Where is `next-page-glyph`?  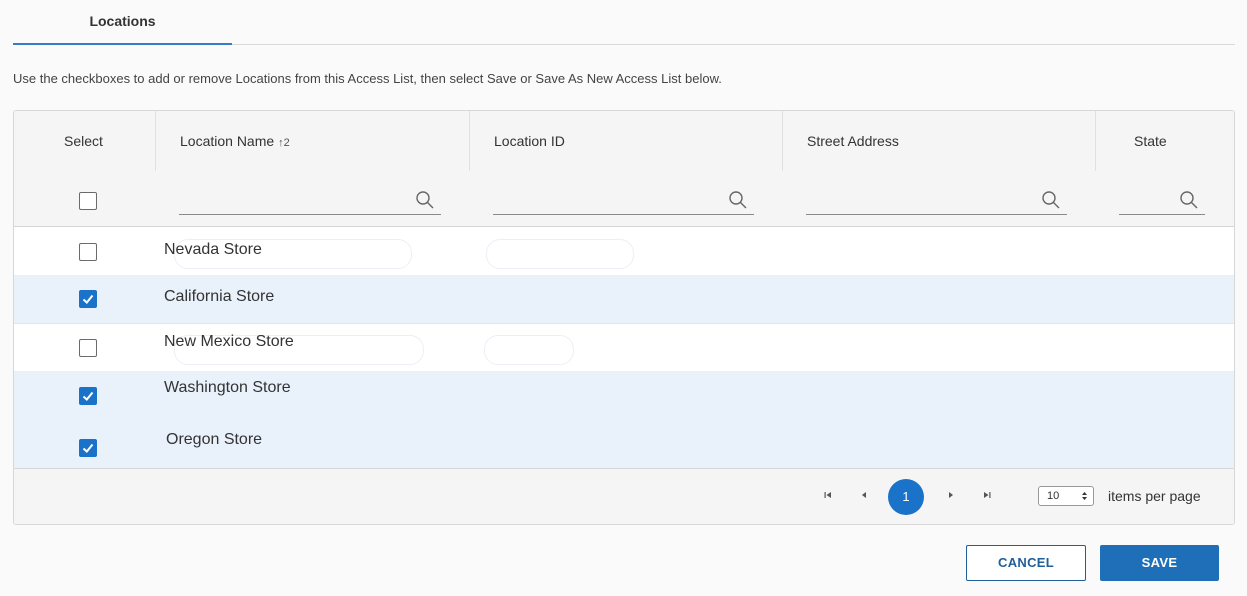 next-page-glyph is located at coordinates (951, 495).